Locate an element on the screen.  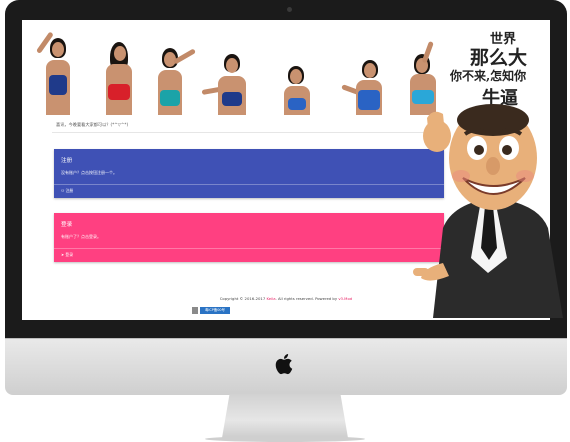
stand-shadow is located at coordinates (285, 439).